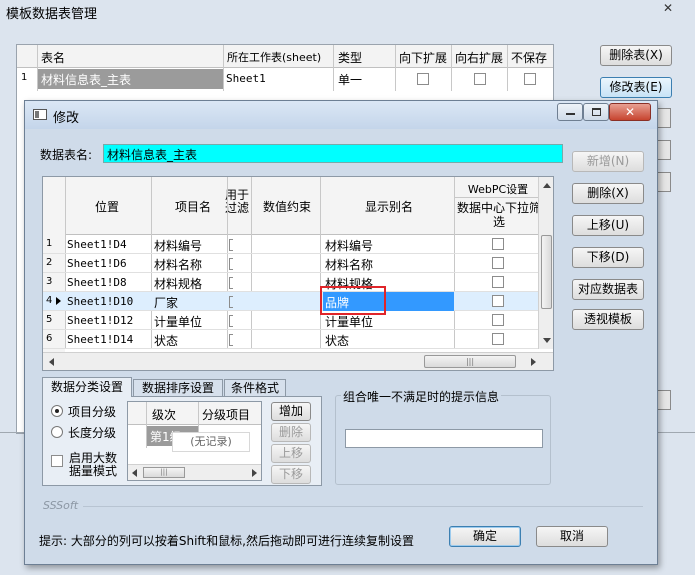  Describe the element at coordinates (178, 388) in the screenshot. I see `tab-sort: 数据排序设置` at that location.